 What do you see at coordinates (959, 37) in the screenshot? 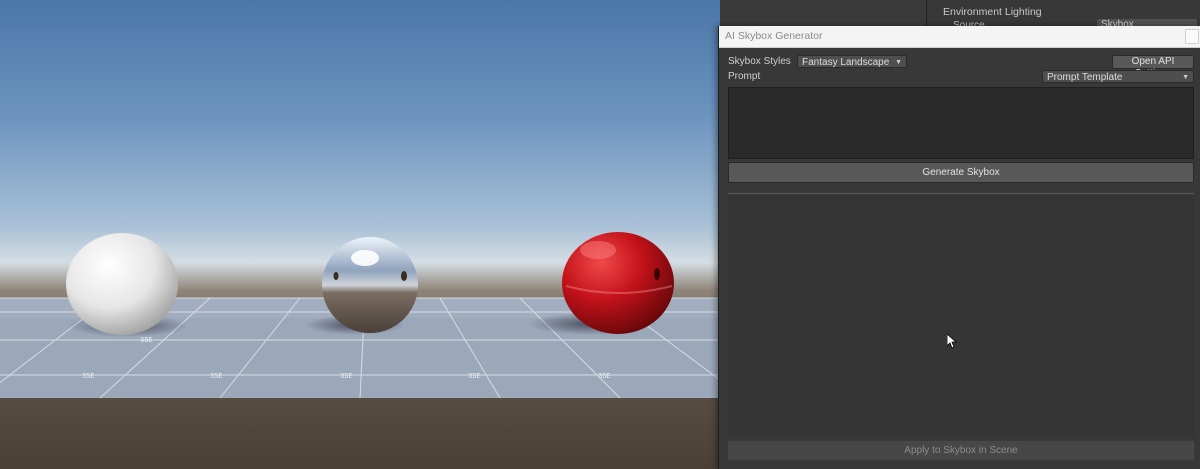
I see `window-titlebar: AI Skybox Generator` at bounding box center [959, 37].